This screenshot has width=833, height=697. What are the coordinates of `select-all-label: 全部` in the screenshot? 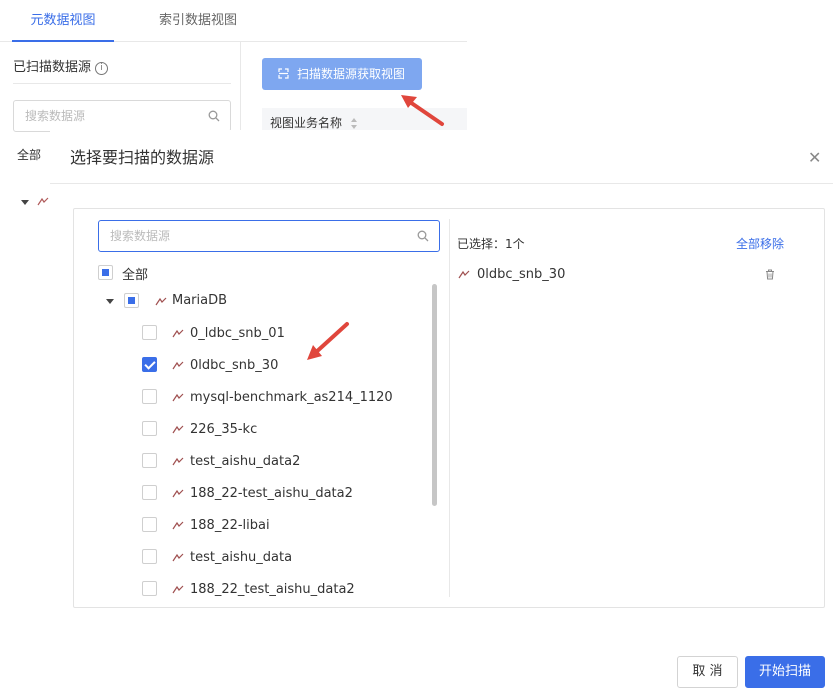 It's located at (135, 275).